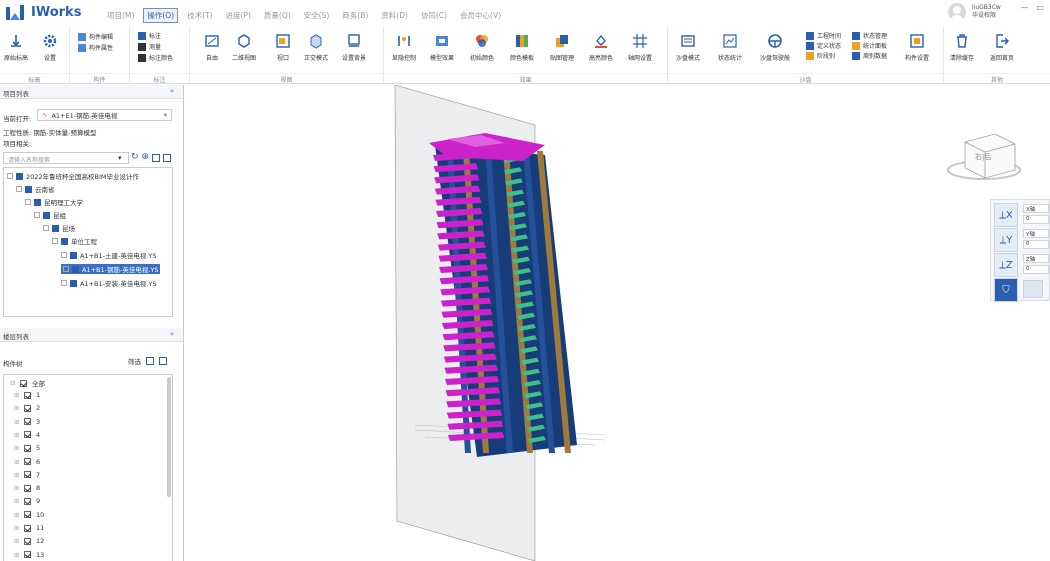 The width and height of the screenshot is (1050, 561). I want to click on floor-item: ⊞ 11, so click(29, 528).